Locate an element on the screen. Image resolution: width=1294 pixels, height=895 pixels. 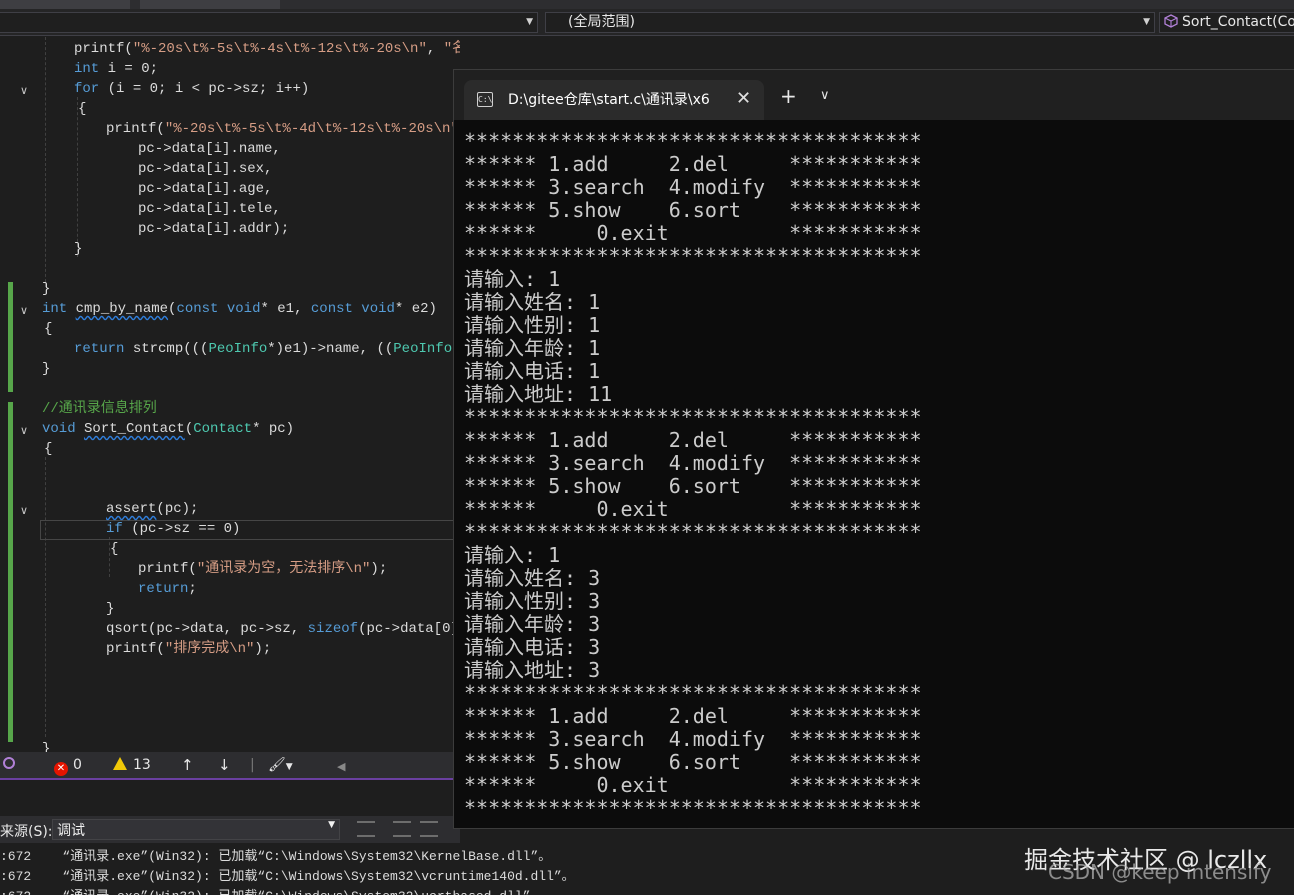
warning-count: 13 is located at coordinates (132, 765).